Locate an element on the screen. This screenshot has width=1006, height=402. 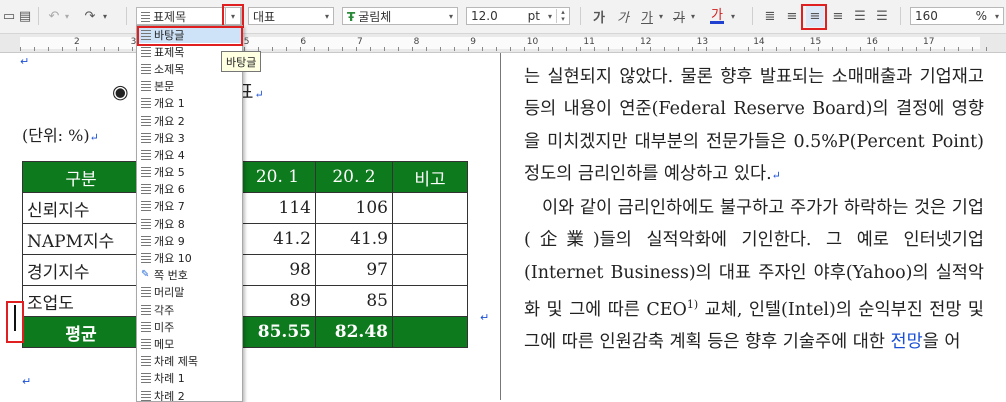
doc-icon: ▤ is located at coordinates (25, 16).